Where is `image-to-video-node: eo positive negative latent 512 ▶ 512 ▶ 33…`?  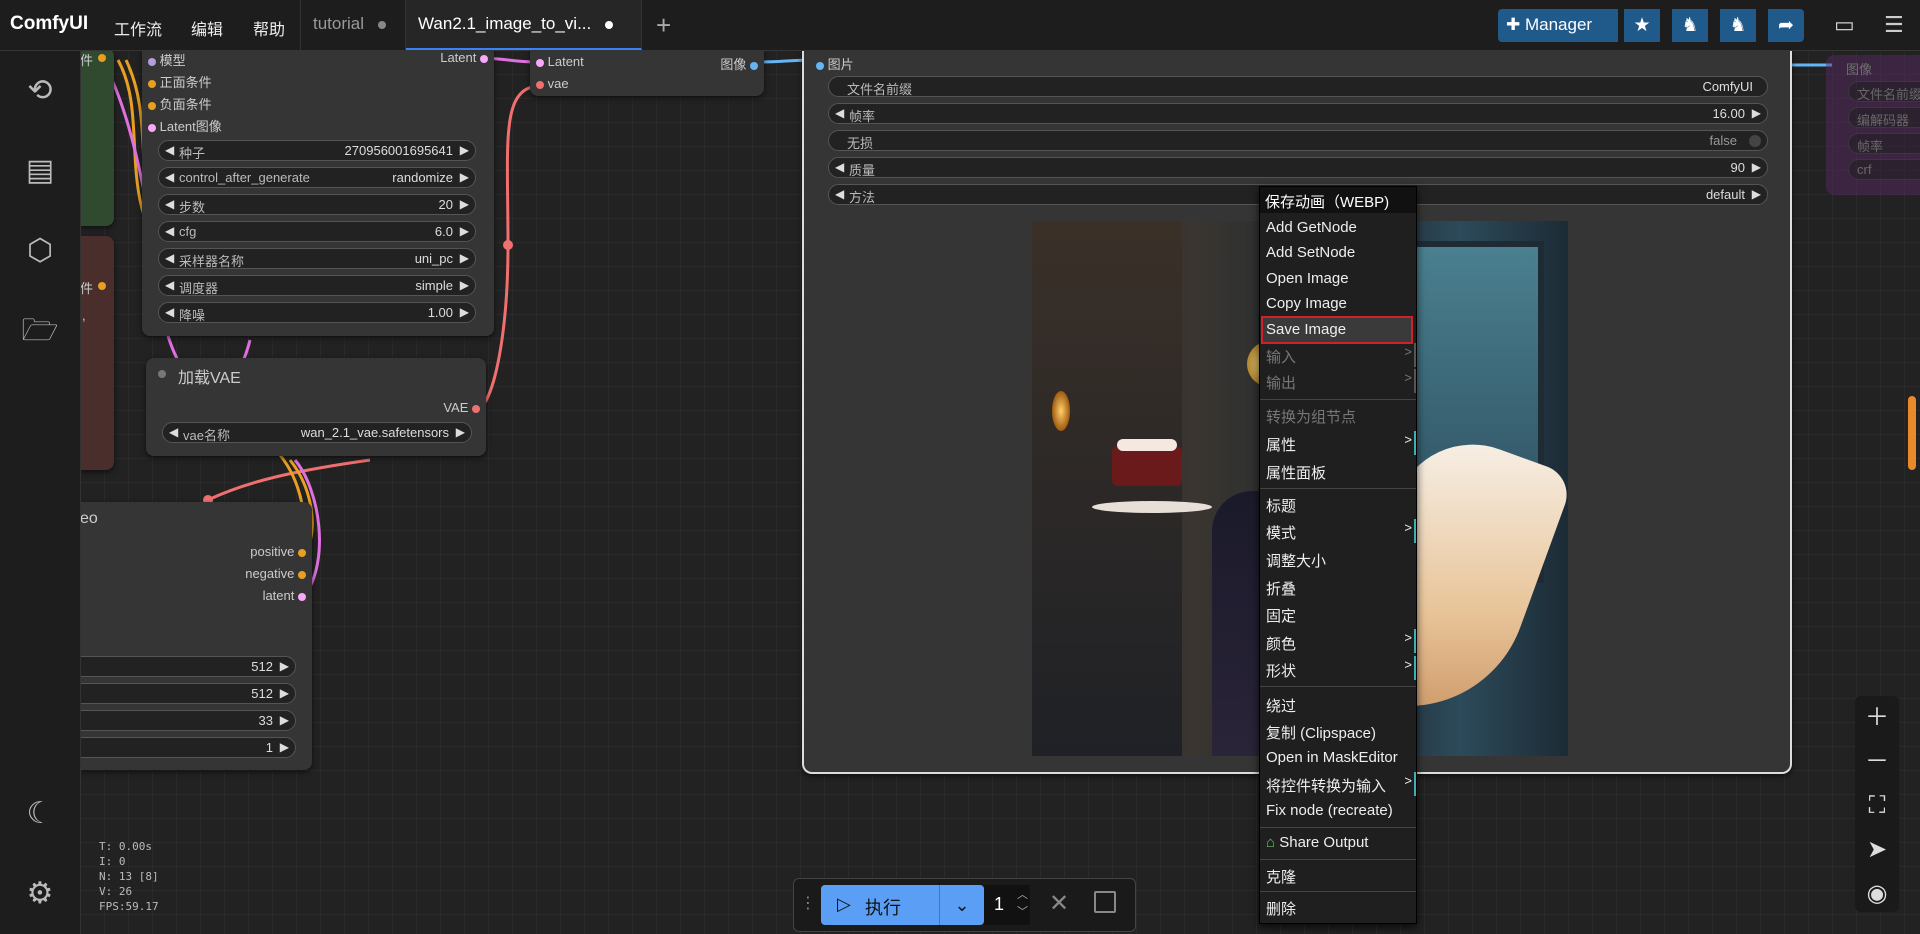 image-to-video-node: eo positive negative latent 512 ▶ 512 ▶ 33… is located at coordinates (190, 636).